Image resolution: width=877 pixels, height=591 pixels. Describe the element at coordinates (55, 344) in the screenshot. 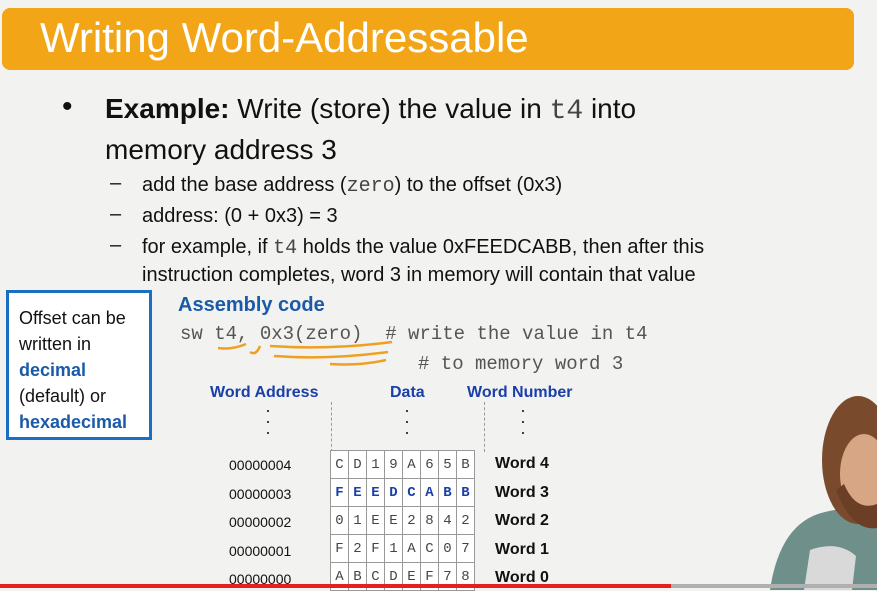

I see `note-line-2: written in` at that location.